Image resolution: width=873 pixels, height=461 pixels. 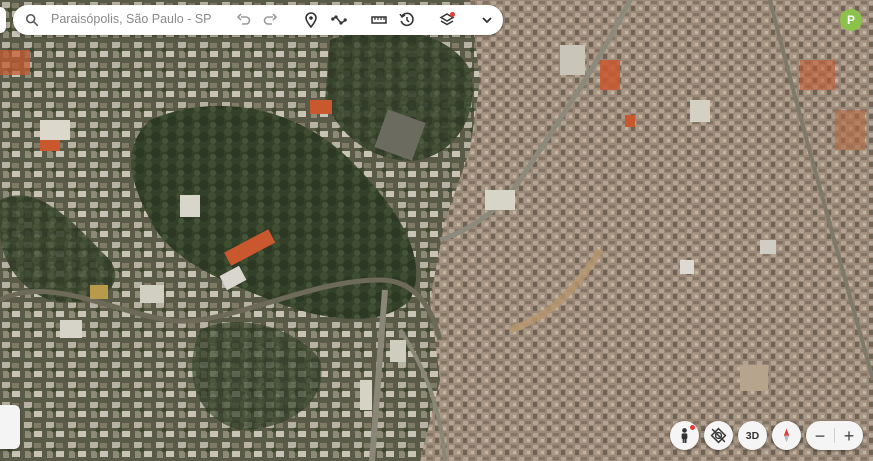 I want to click on user-avatar: P, so click(x=851, y=20).